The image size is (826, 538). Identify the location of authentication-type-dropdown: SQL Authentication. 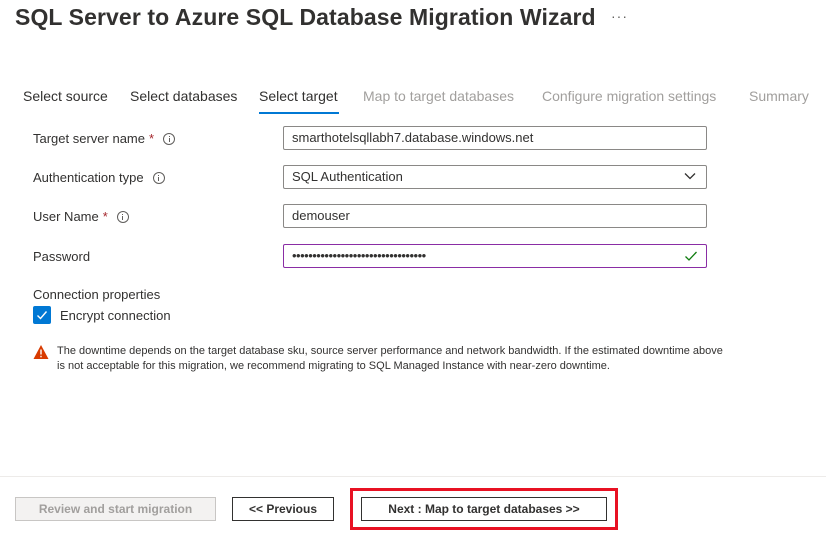
(495, 177).